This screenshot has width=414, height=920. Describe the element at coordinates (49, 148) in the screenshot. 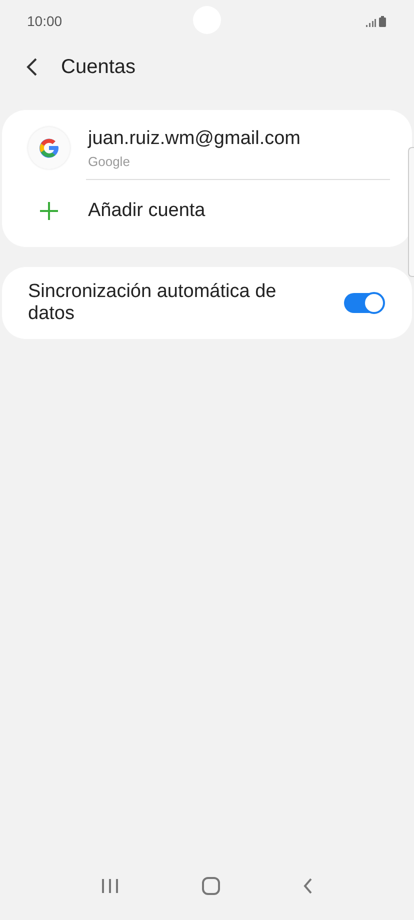

I see `google-logo-icon` at that location.